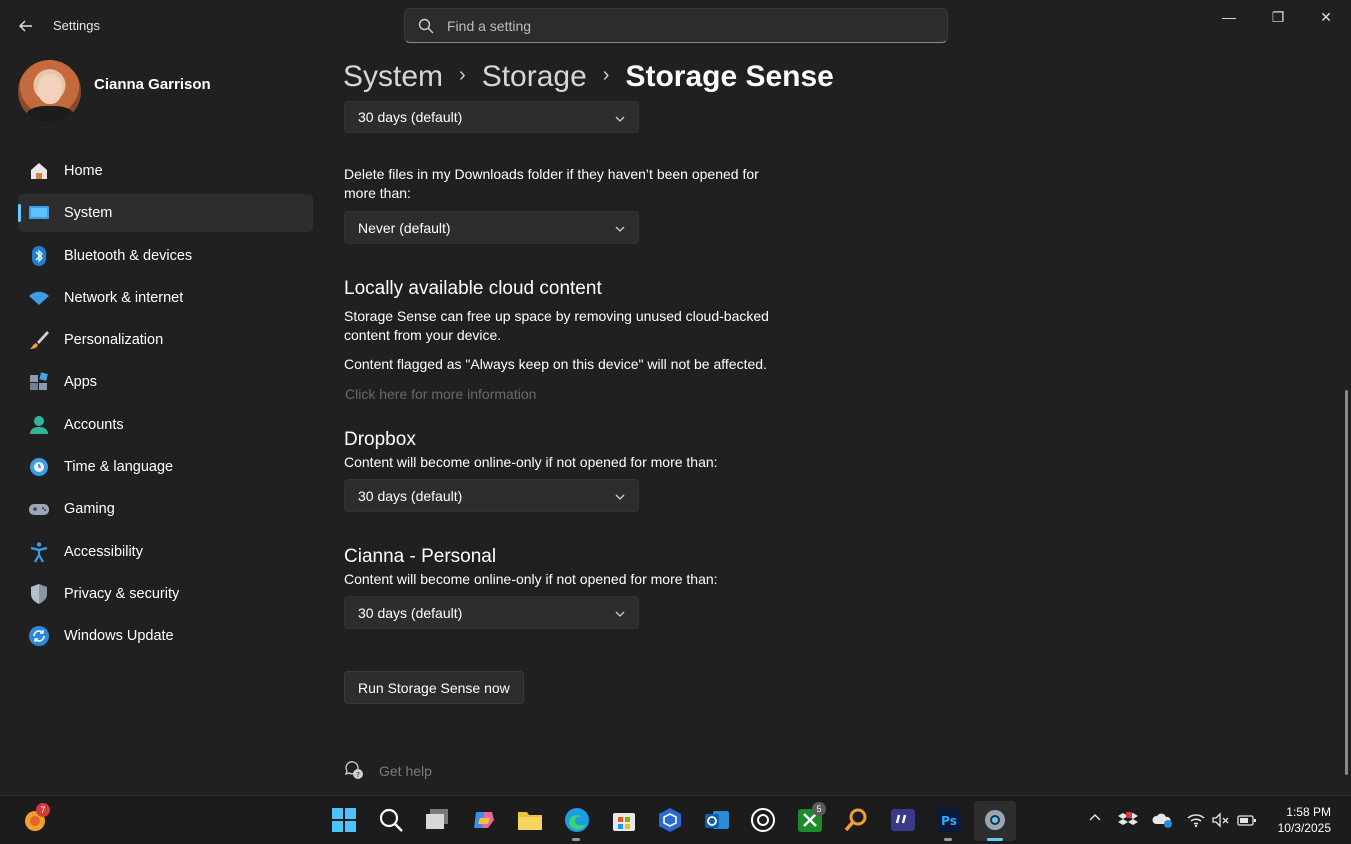  Describe the element at coordinates (354, 770) in the screenshot. I see `help-chat-icon: ?` at that location.